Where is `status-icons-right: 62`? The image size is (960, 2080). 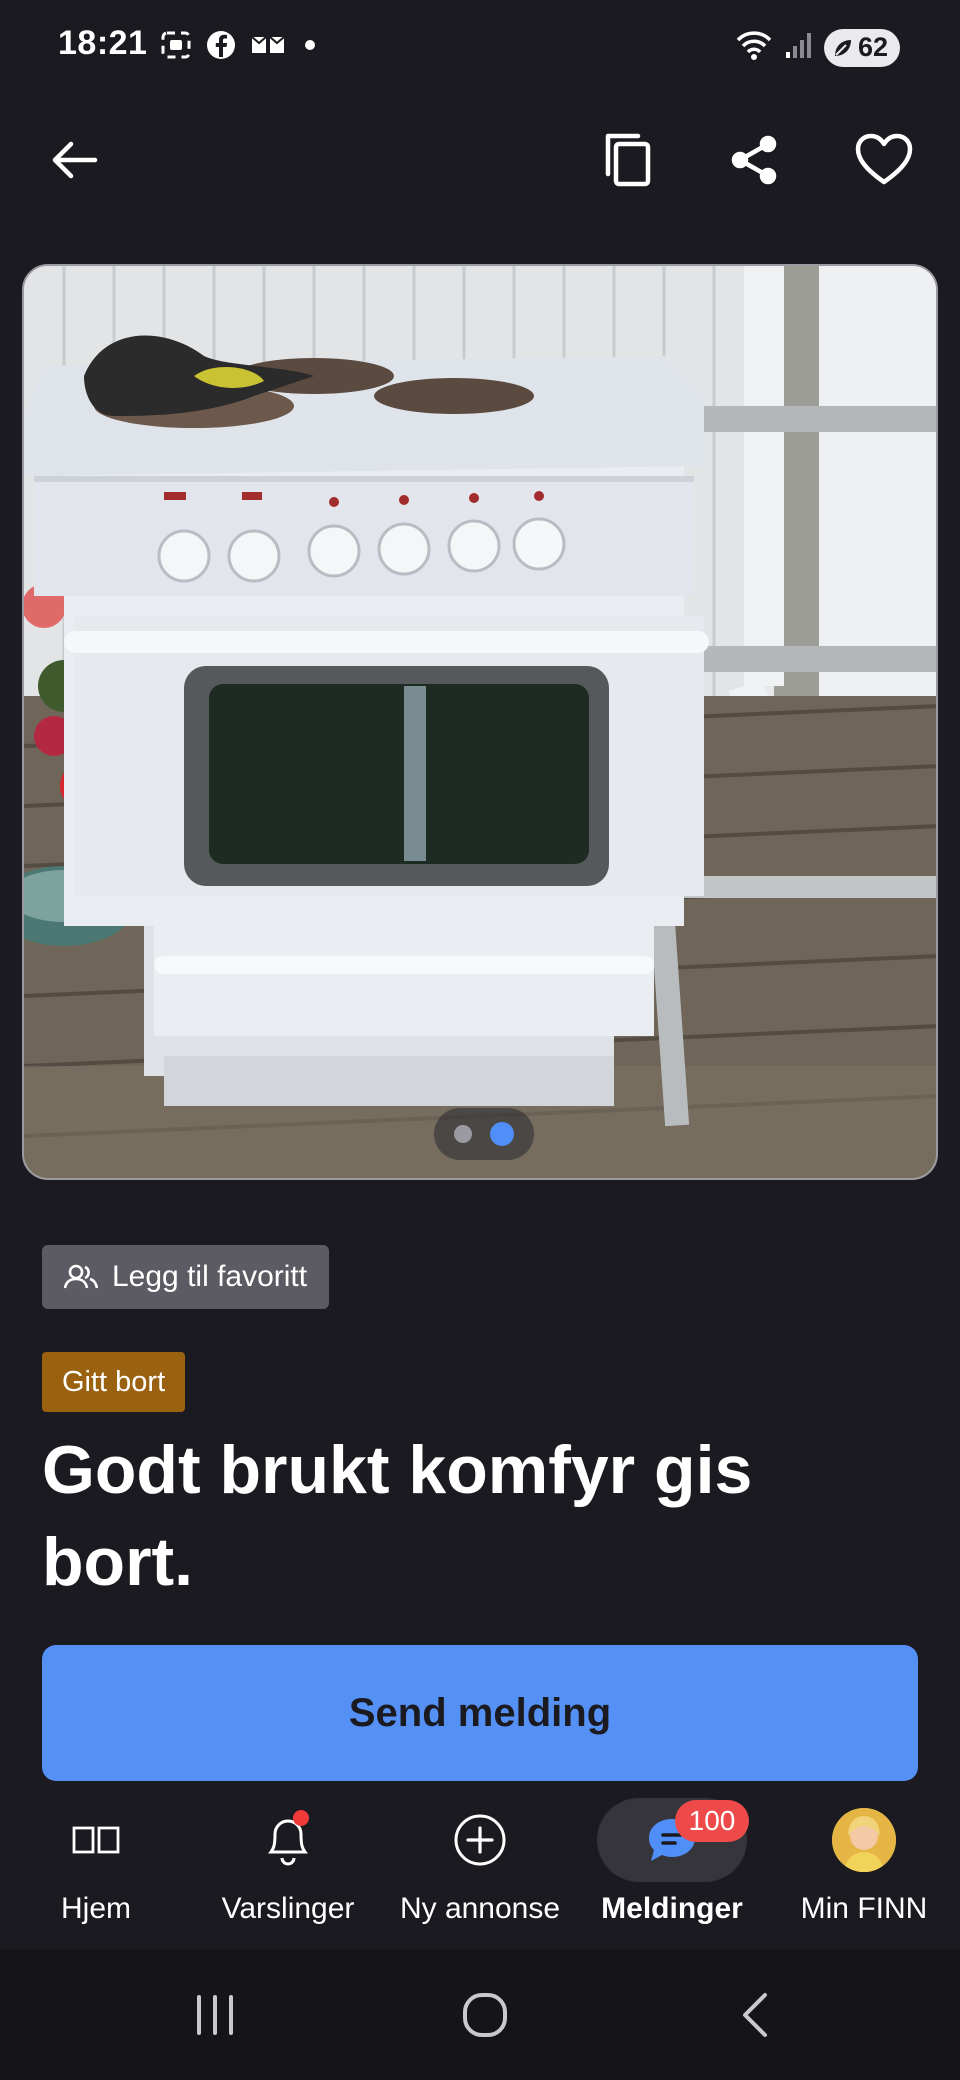
status-icons-right: 62 is located at coordinates (817, 47).